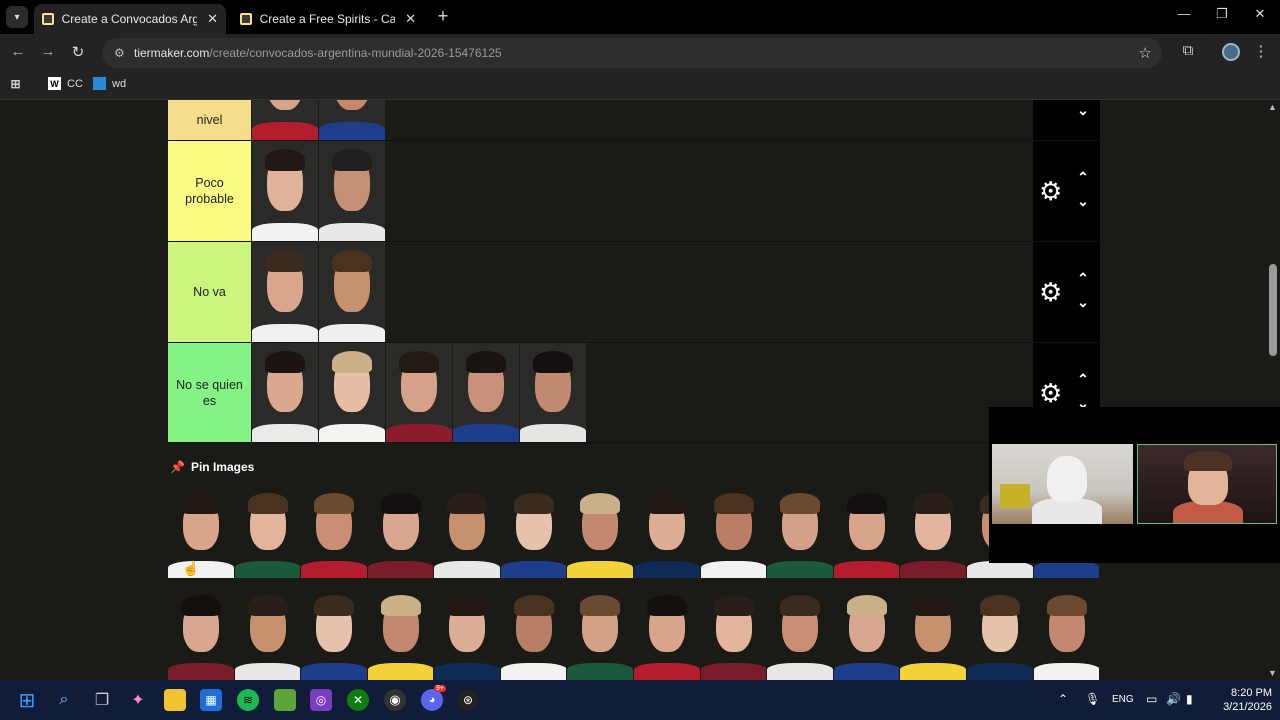 This screenshot has height=720, width=1280. Describe the element at coordinates (1273, 310) in the screenshot. I see `scroll-thumb` at that location.